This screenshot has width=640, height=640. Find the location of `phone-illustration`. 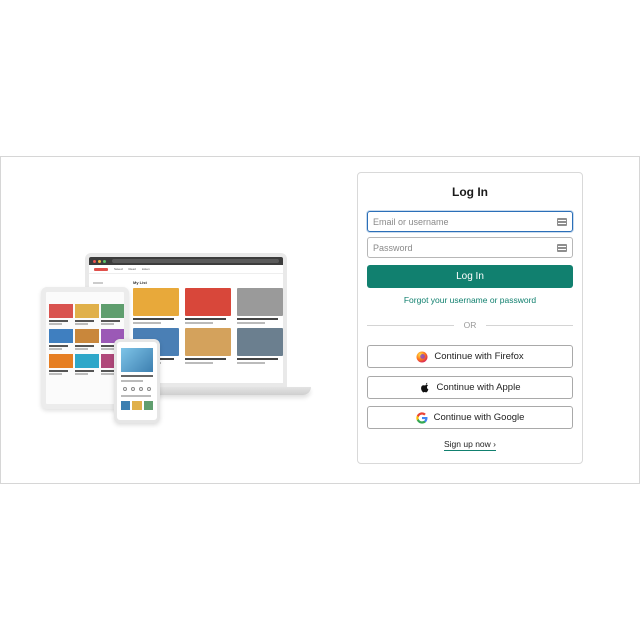

phone-illustration is located at coordinates (137, 381).